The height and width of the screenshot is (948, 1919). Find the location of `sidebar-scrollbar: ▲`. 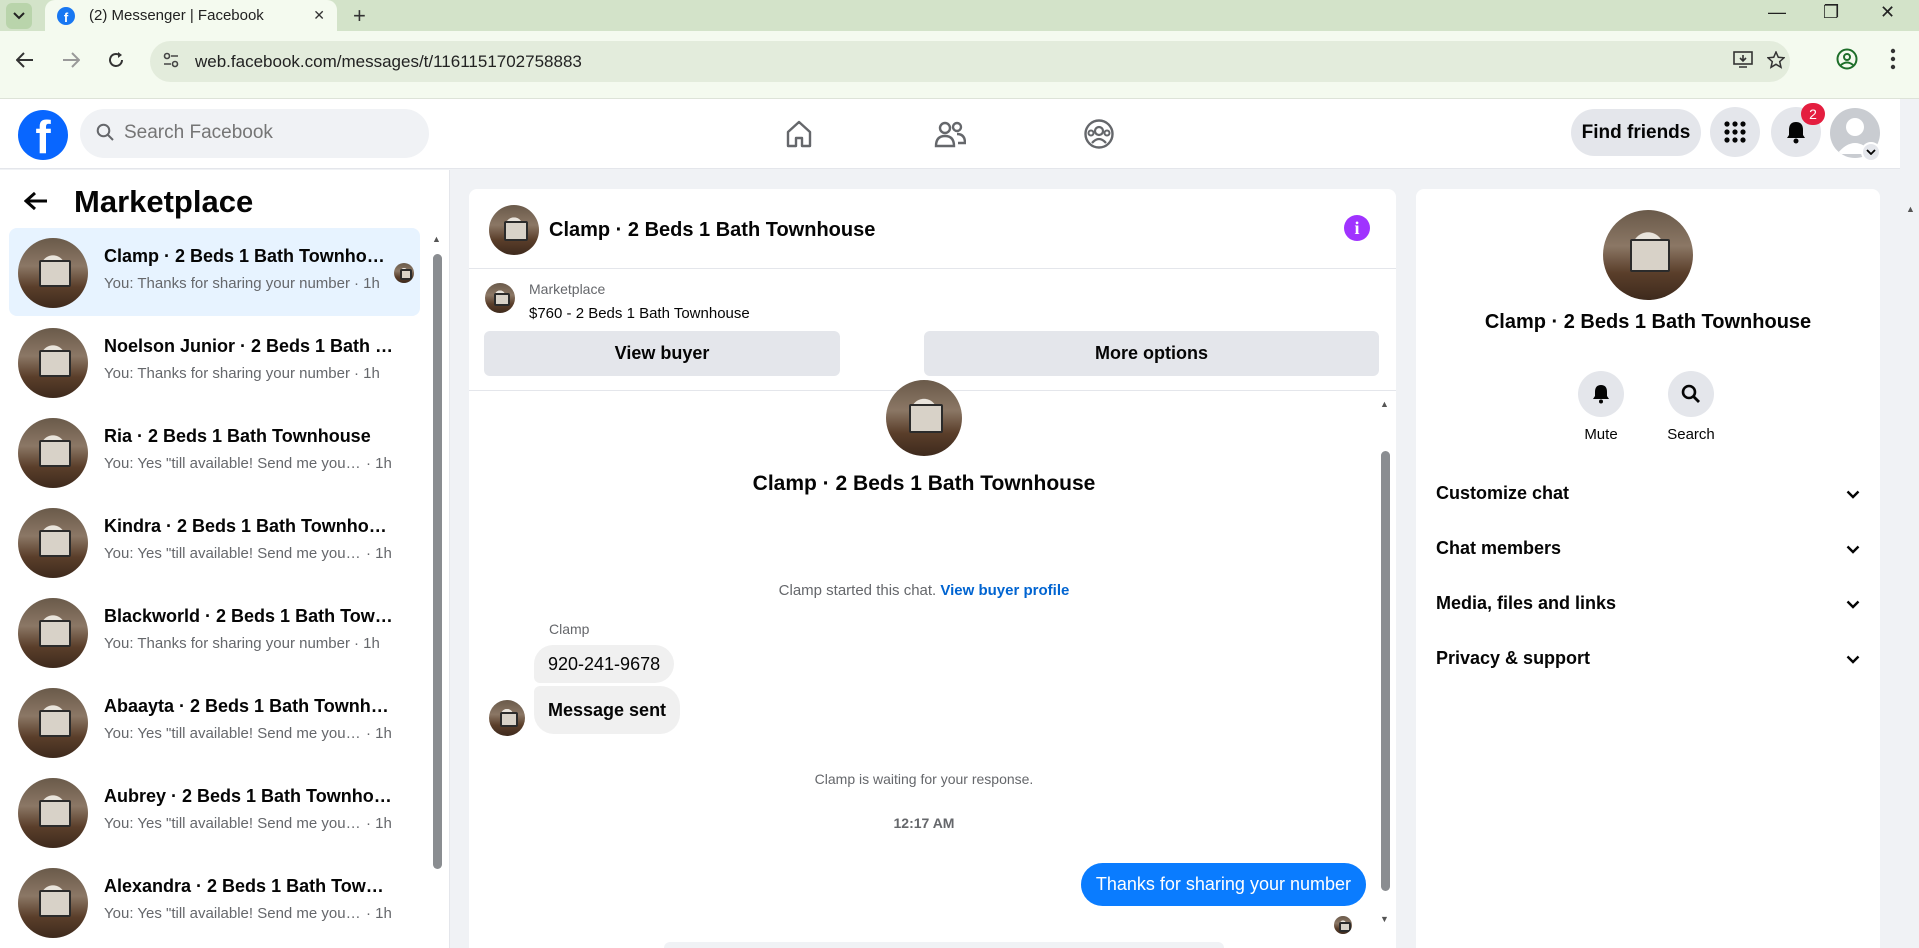

sidebar-scrollbar: ▲ is located at coordinates (437, 584).